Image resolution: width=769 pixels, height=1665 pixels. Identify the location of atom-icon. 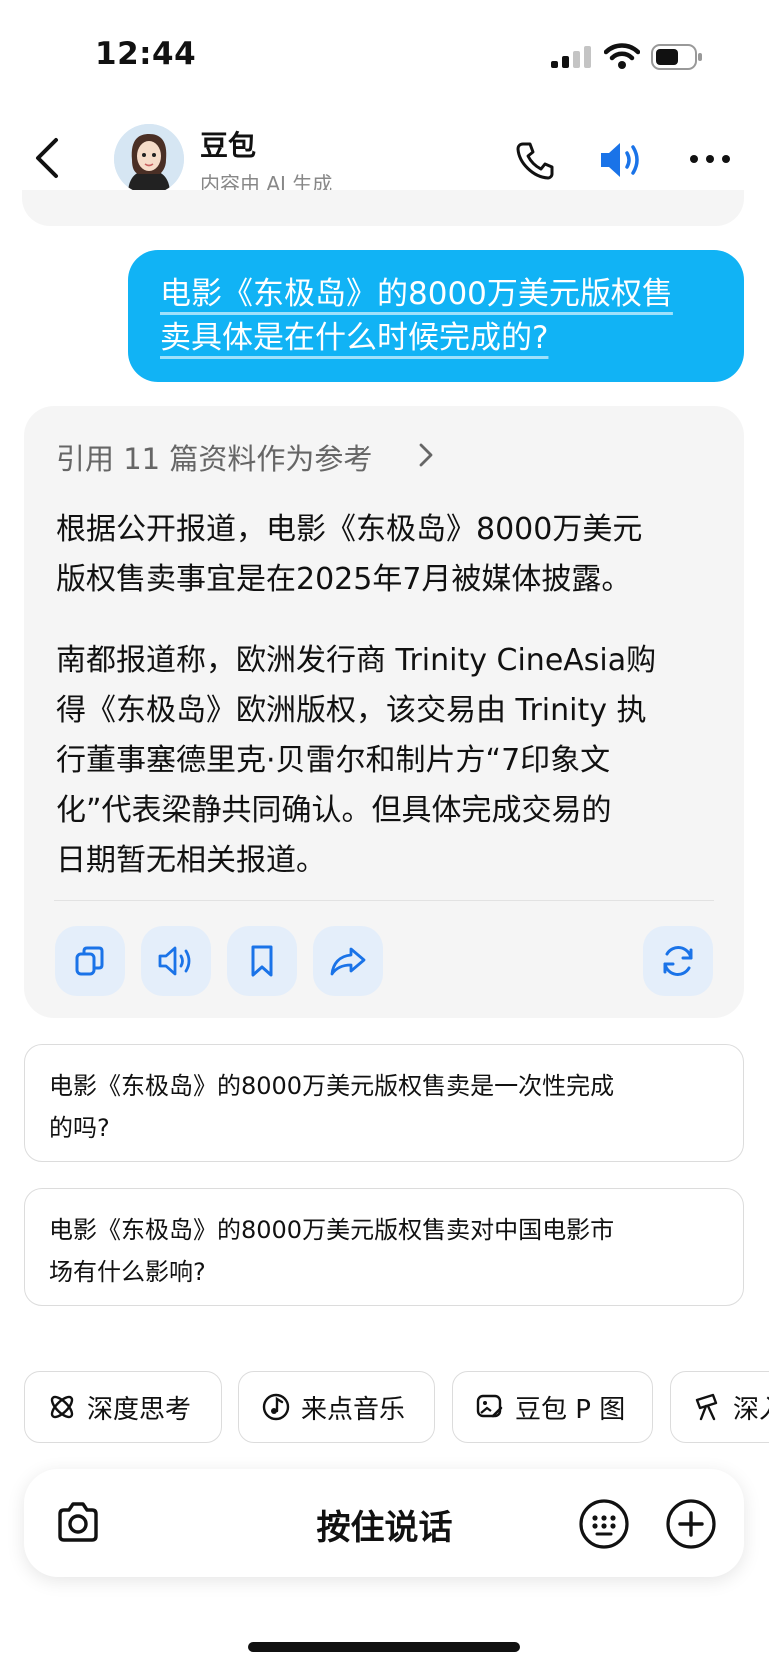
(62, 1407).